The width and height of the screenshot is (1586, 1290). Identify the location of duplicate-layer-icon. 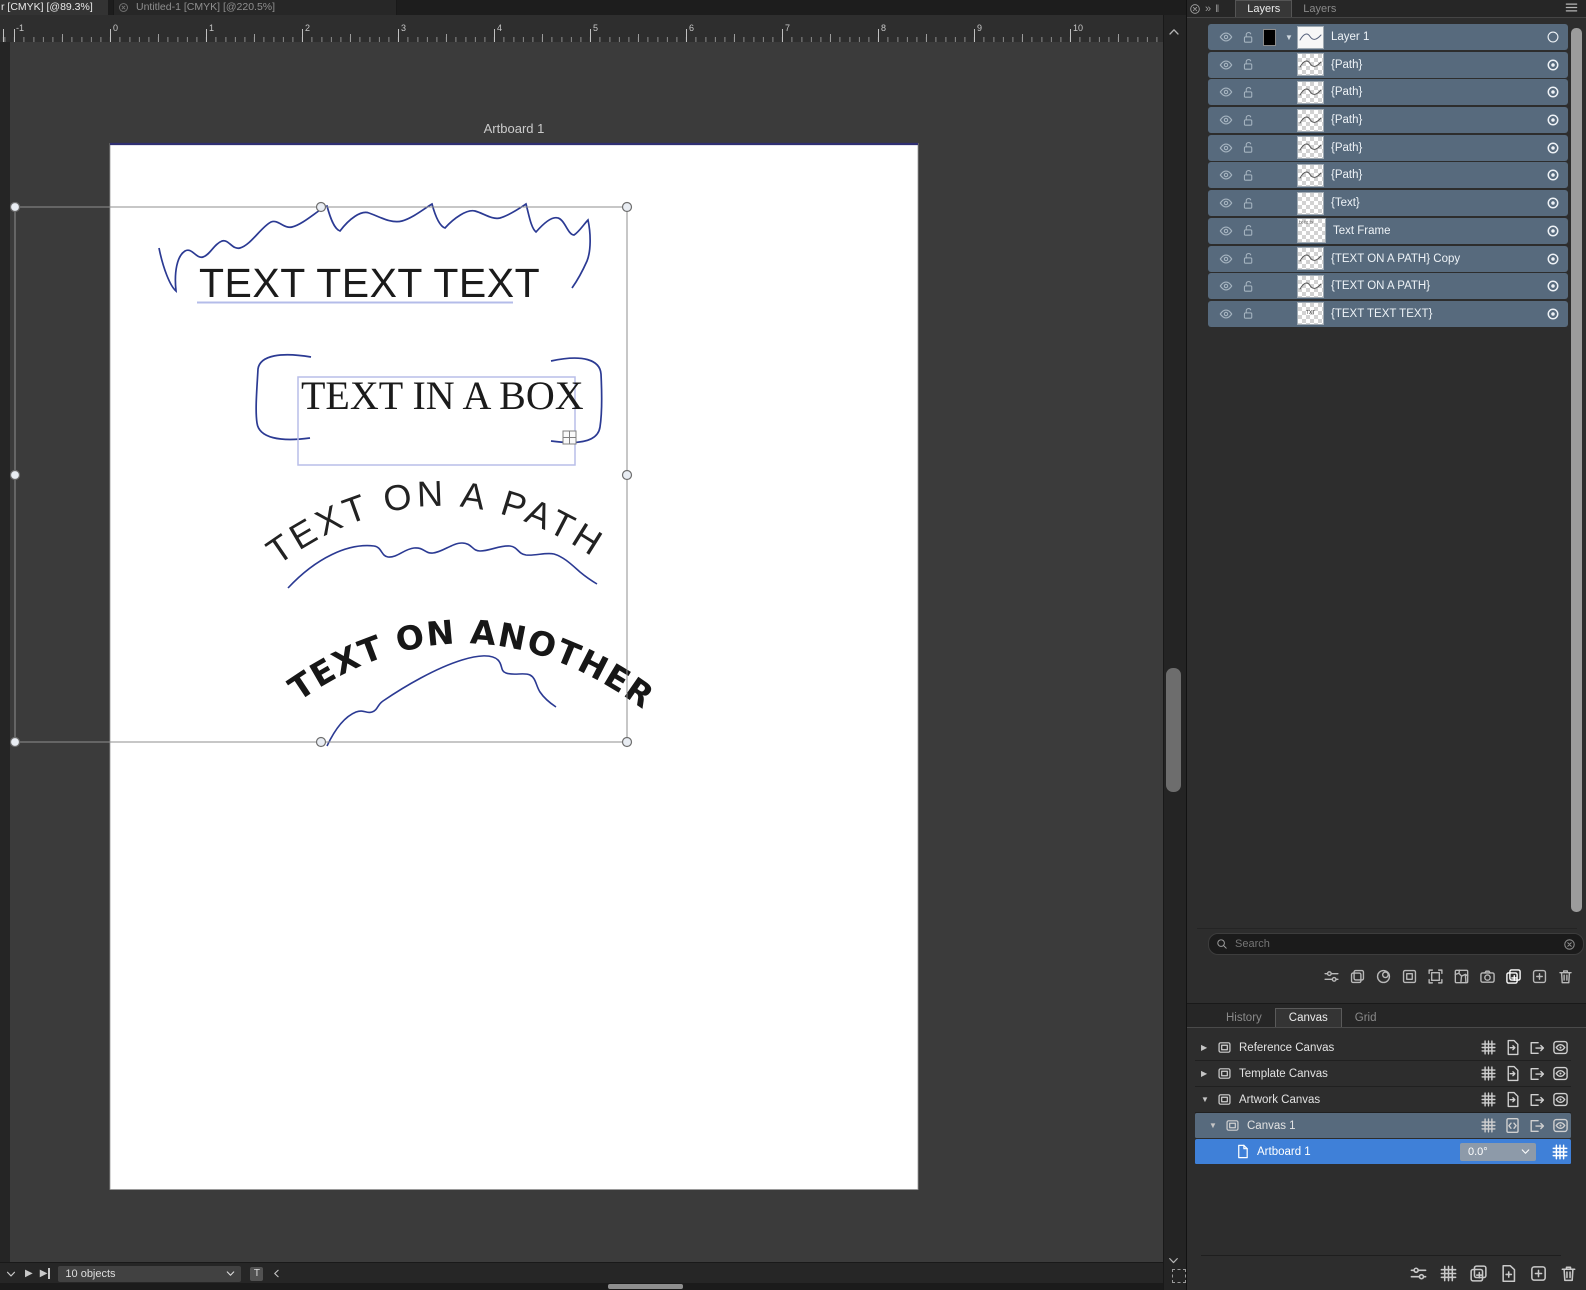
(1357, 976).